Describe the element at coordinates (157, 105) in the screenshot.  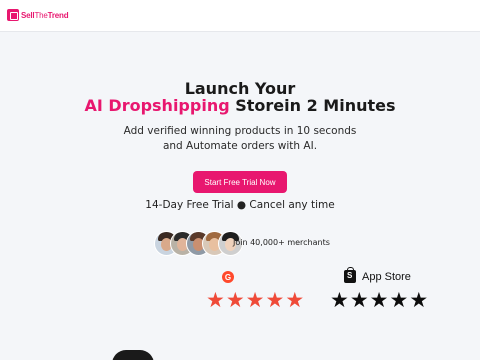
I see `hero-title-accent: AI Dropshipping` at that location.